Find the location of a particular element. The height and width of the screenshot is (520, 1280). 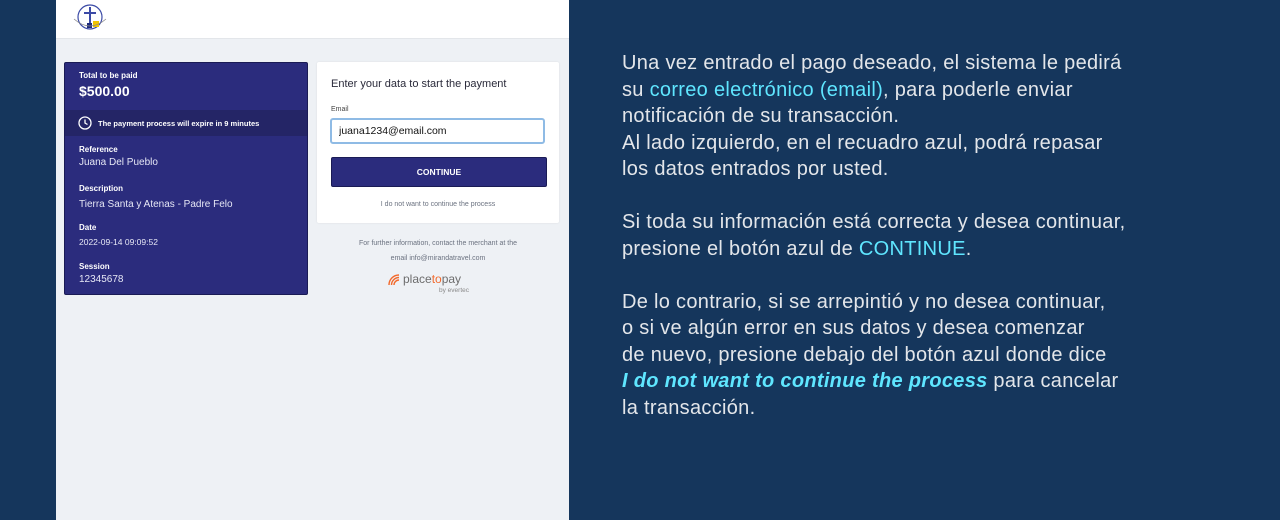

reference-label: Reference is located at coordinates (98, 149).